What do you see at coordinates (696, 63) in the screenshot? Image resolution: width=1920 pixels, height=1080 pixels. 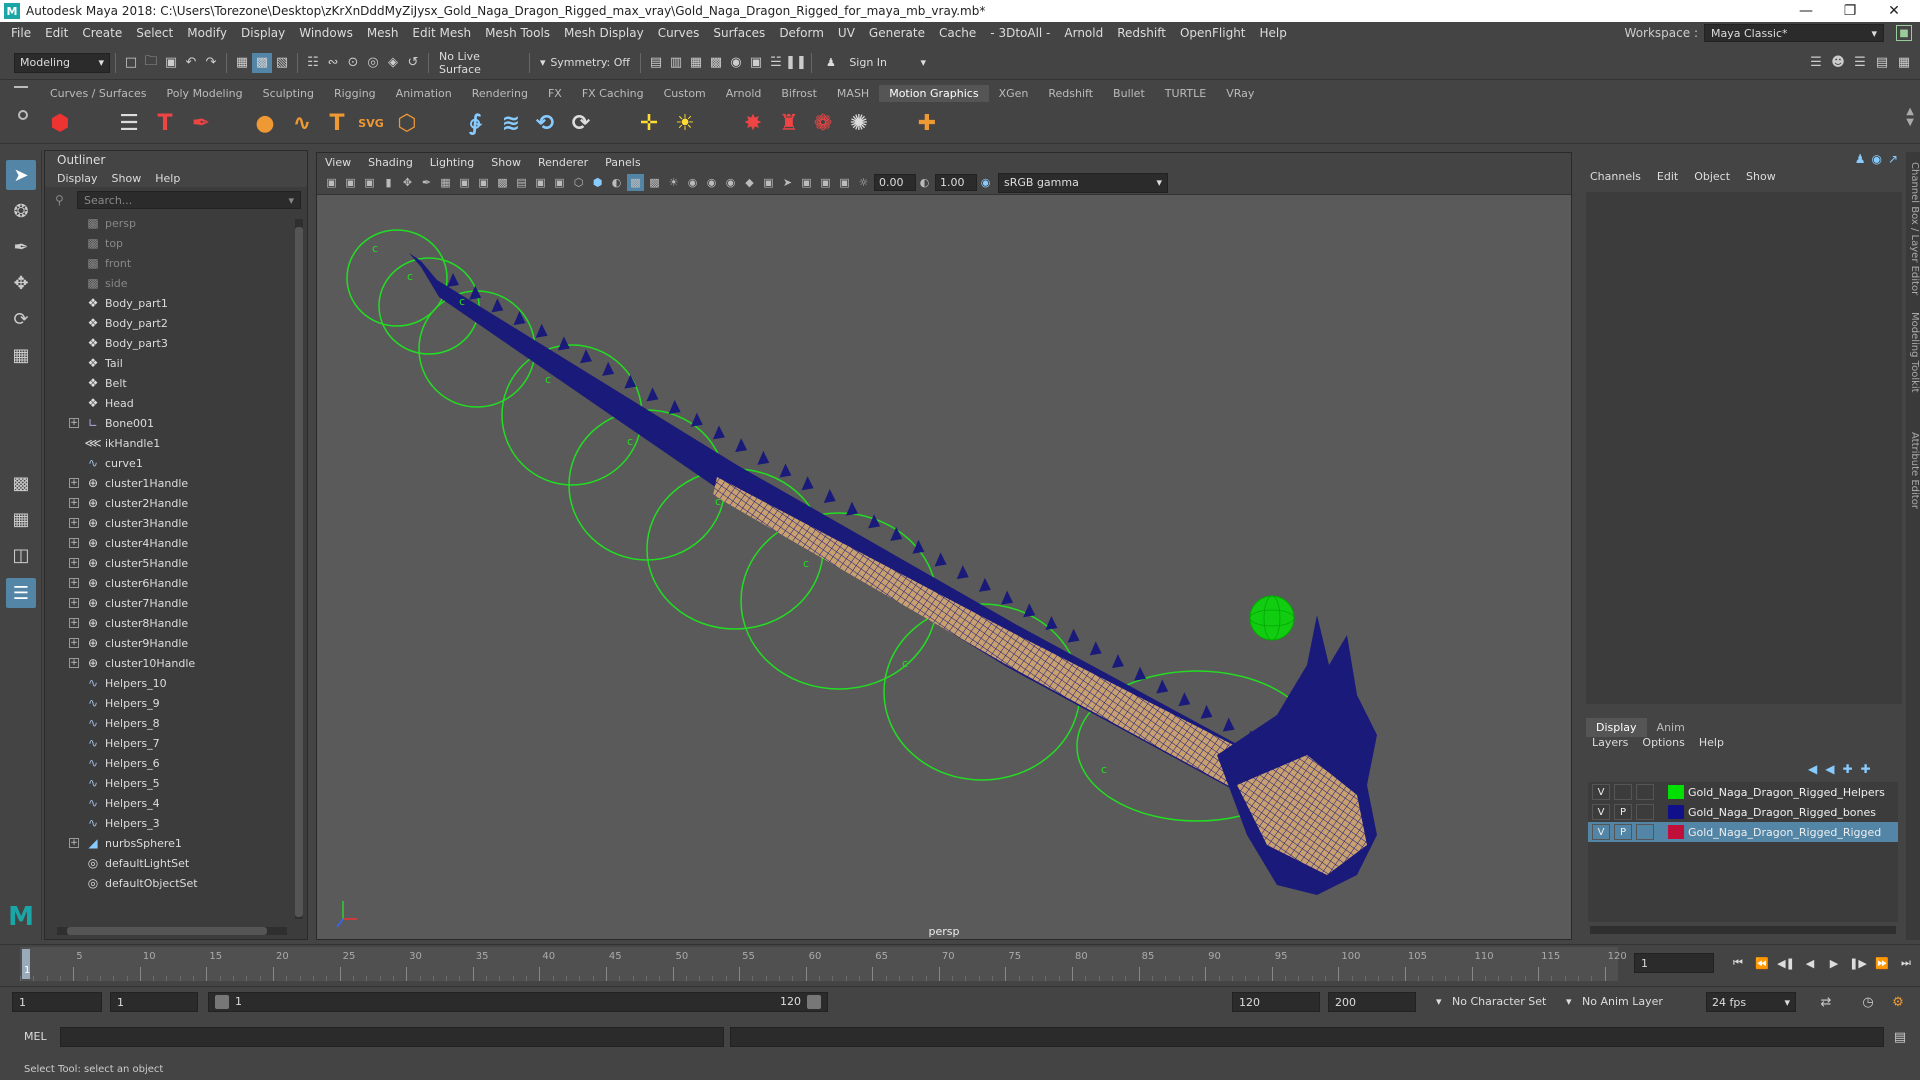 I see `ipr-render-icon: ▦` at bounding box center [696, 63].